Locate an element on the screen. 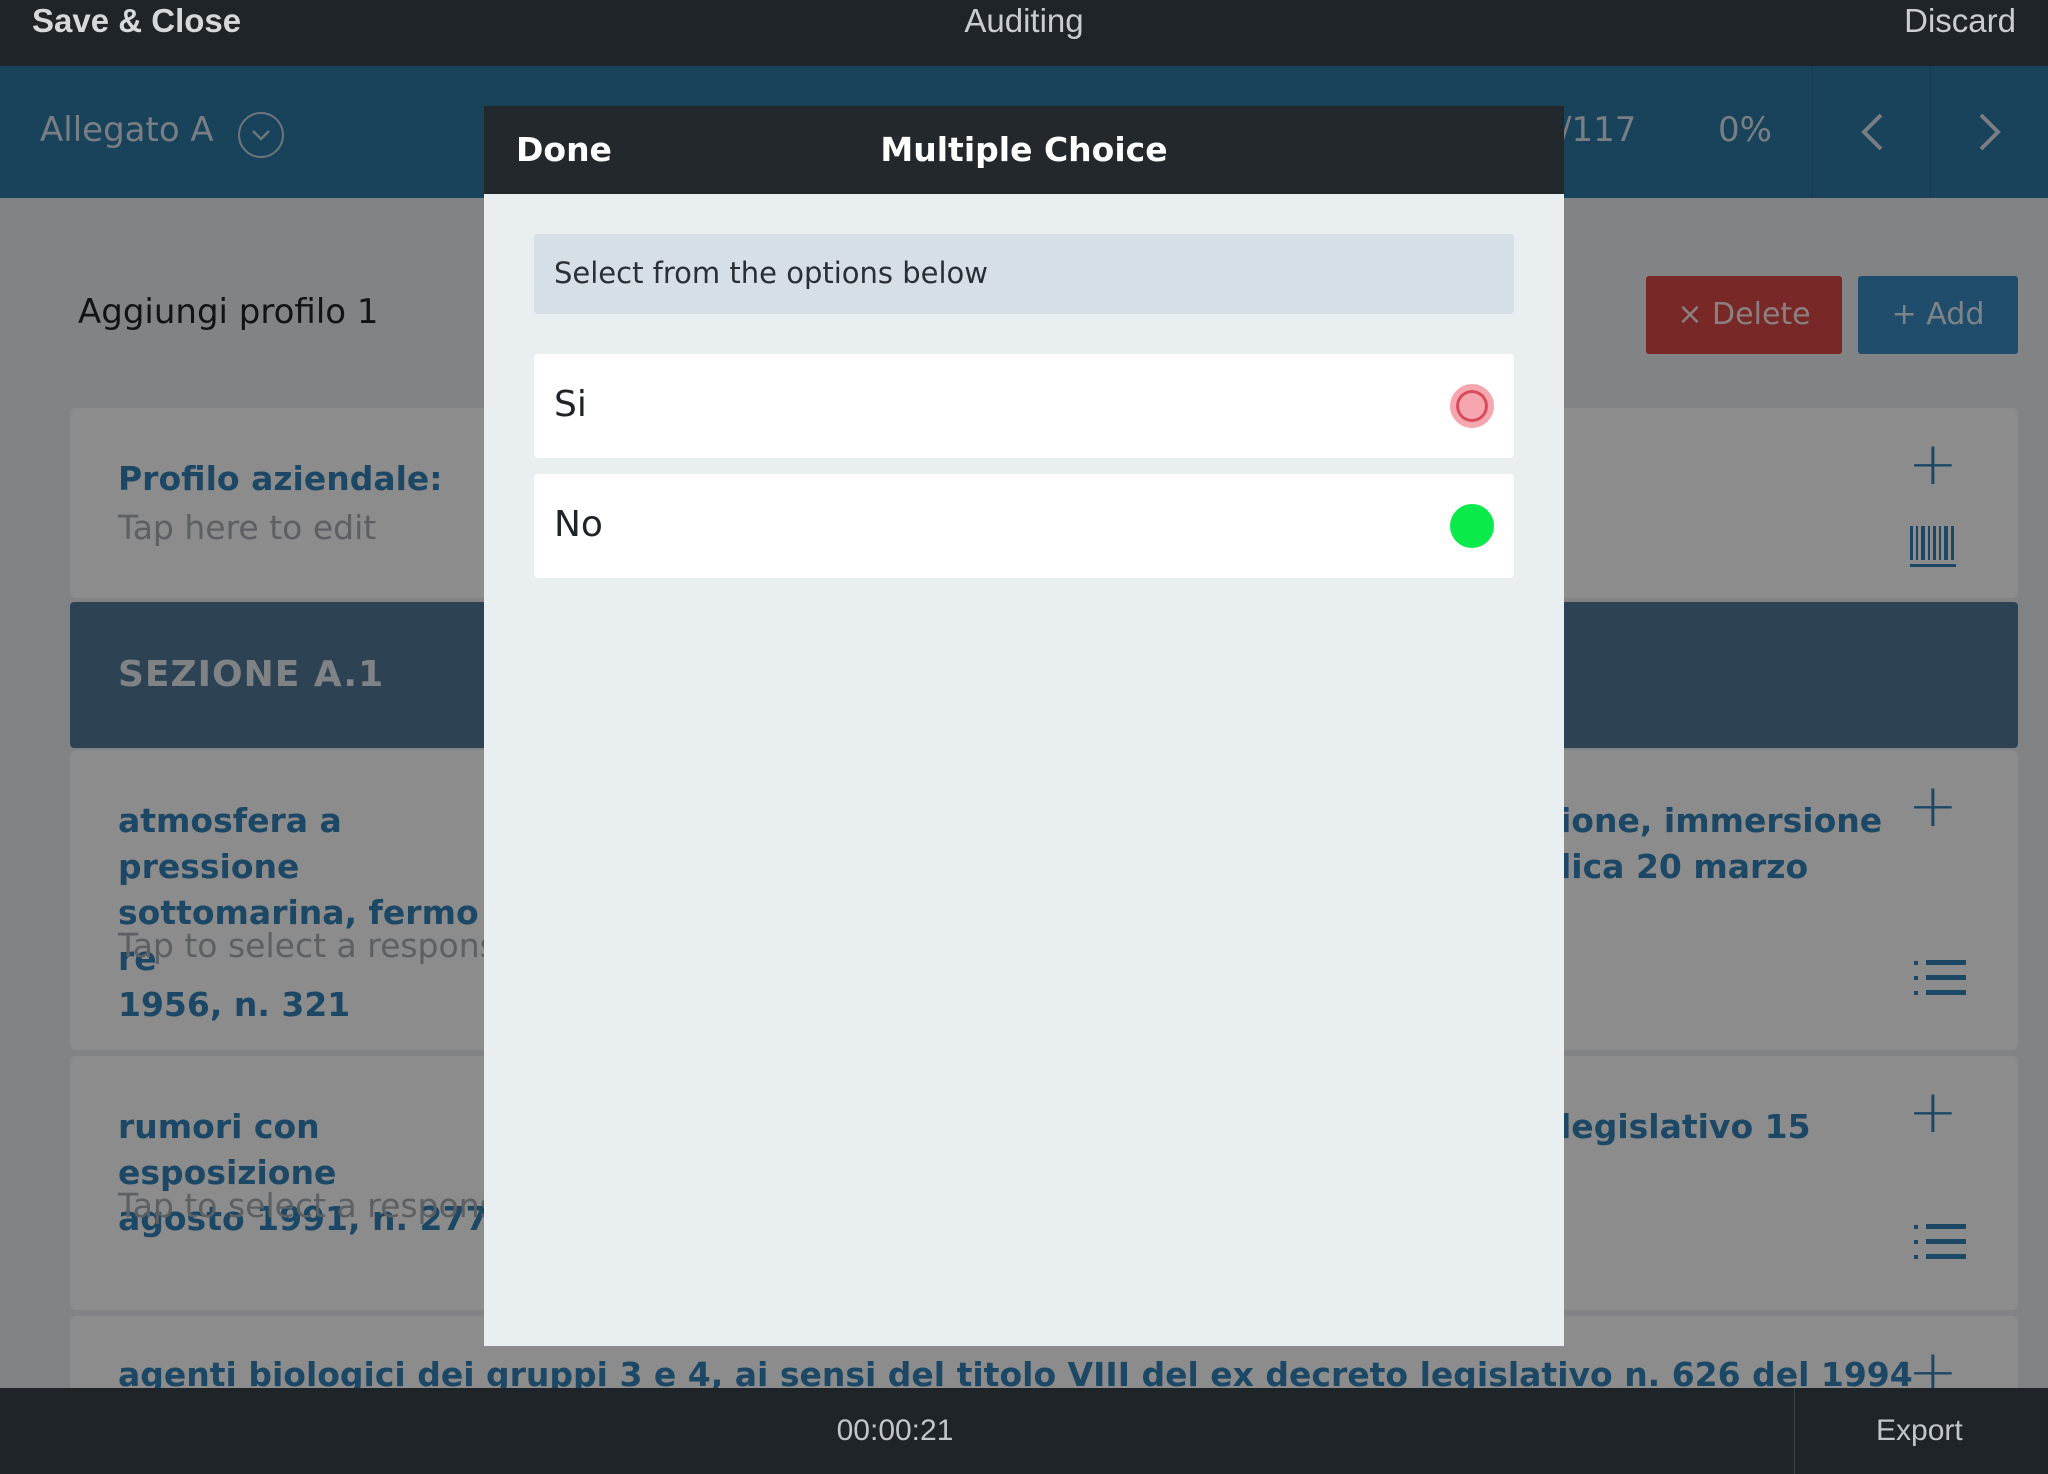  option-no: No is located at coordinates (1024, 526).